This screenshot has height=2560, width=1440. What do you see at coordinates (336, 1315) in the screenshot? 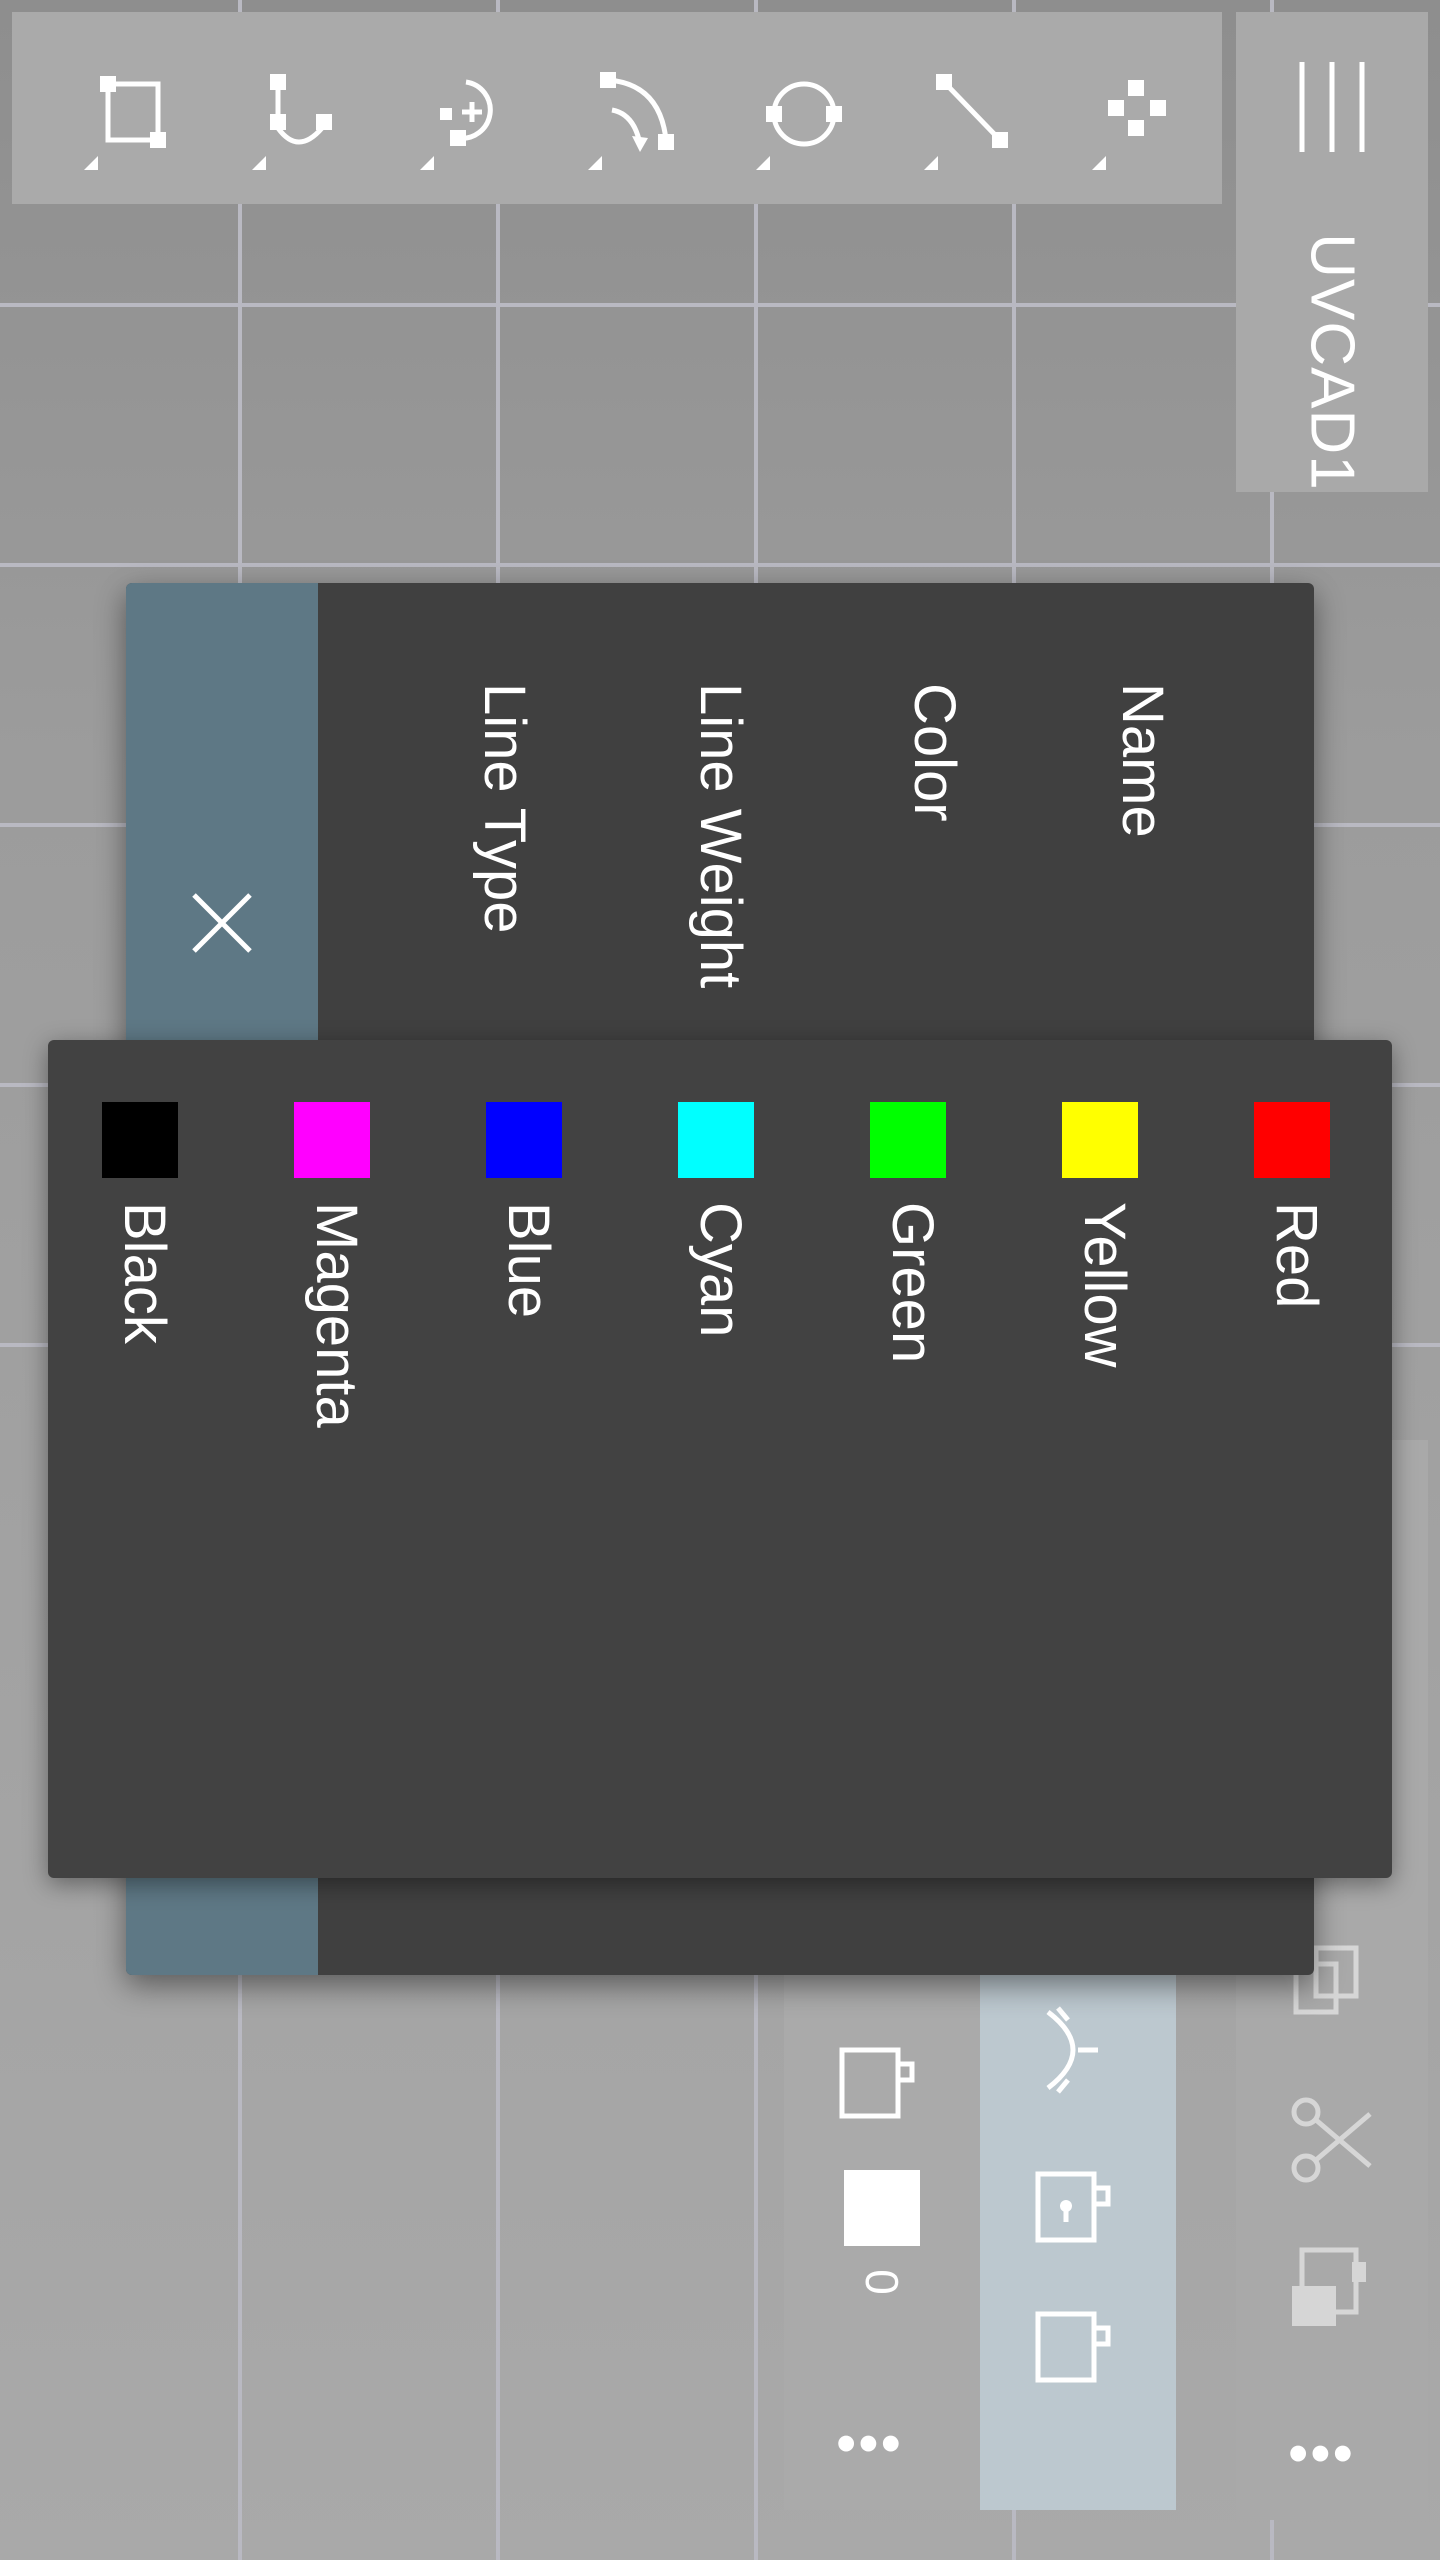
I see `color-label: Magenta` at bounding box center [336, 1315].